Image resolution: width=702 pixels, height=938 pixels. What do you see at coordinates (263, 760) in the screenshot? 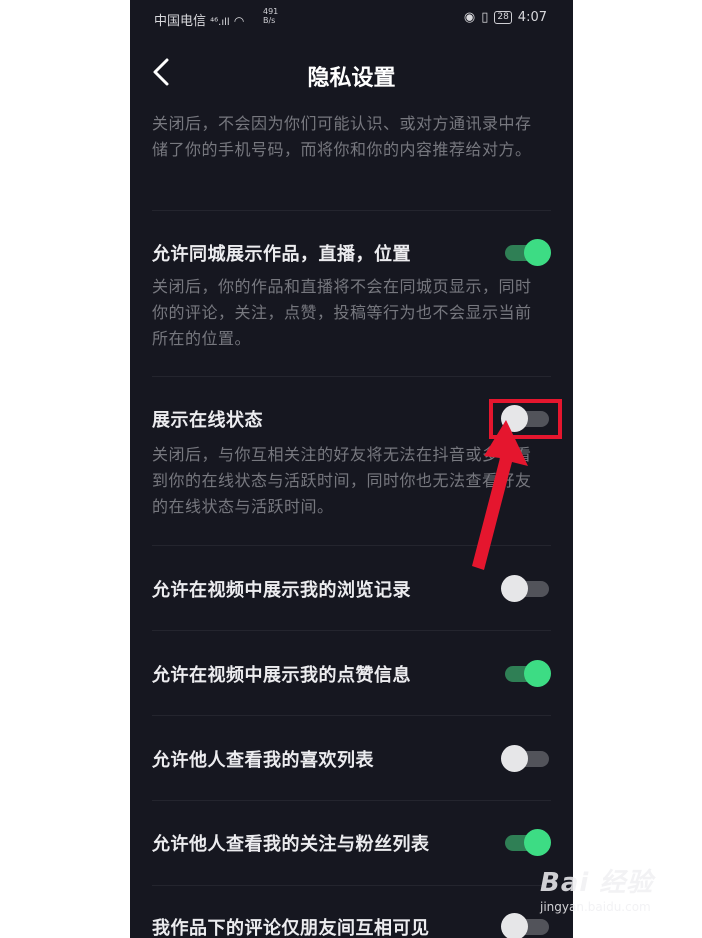
I see `setting-label-favorites: 允许他人查看我的喜欢列表` at bounding box center [263, 760].